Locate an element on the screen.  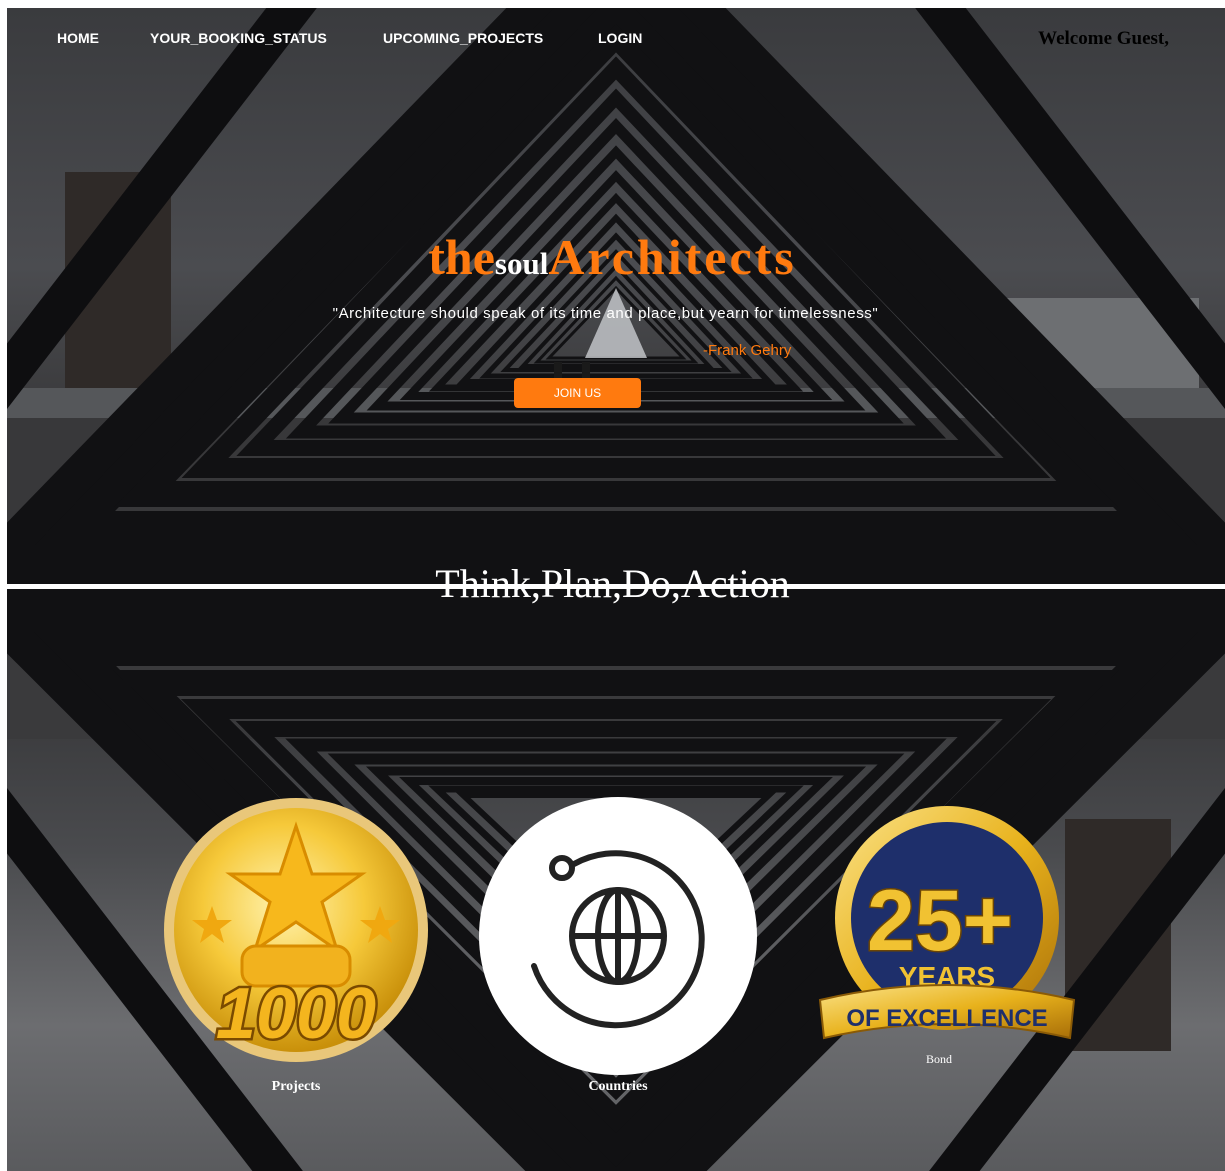
brand-title: thesoulArchitects is located at coordinates (612, 257).